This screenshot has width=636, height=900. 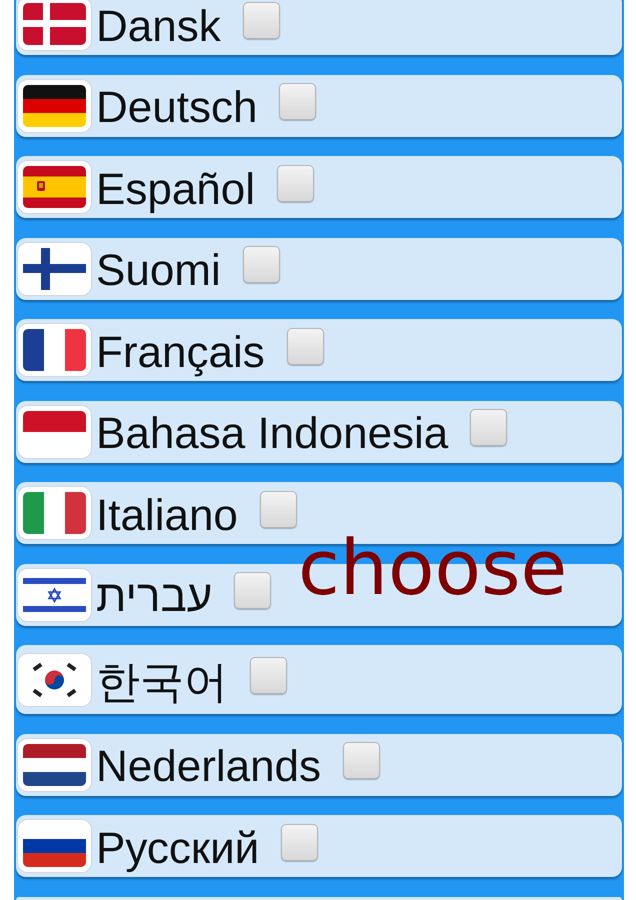 I want to click on language-name: Suomi, so click(x=158, y=271).